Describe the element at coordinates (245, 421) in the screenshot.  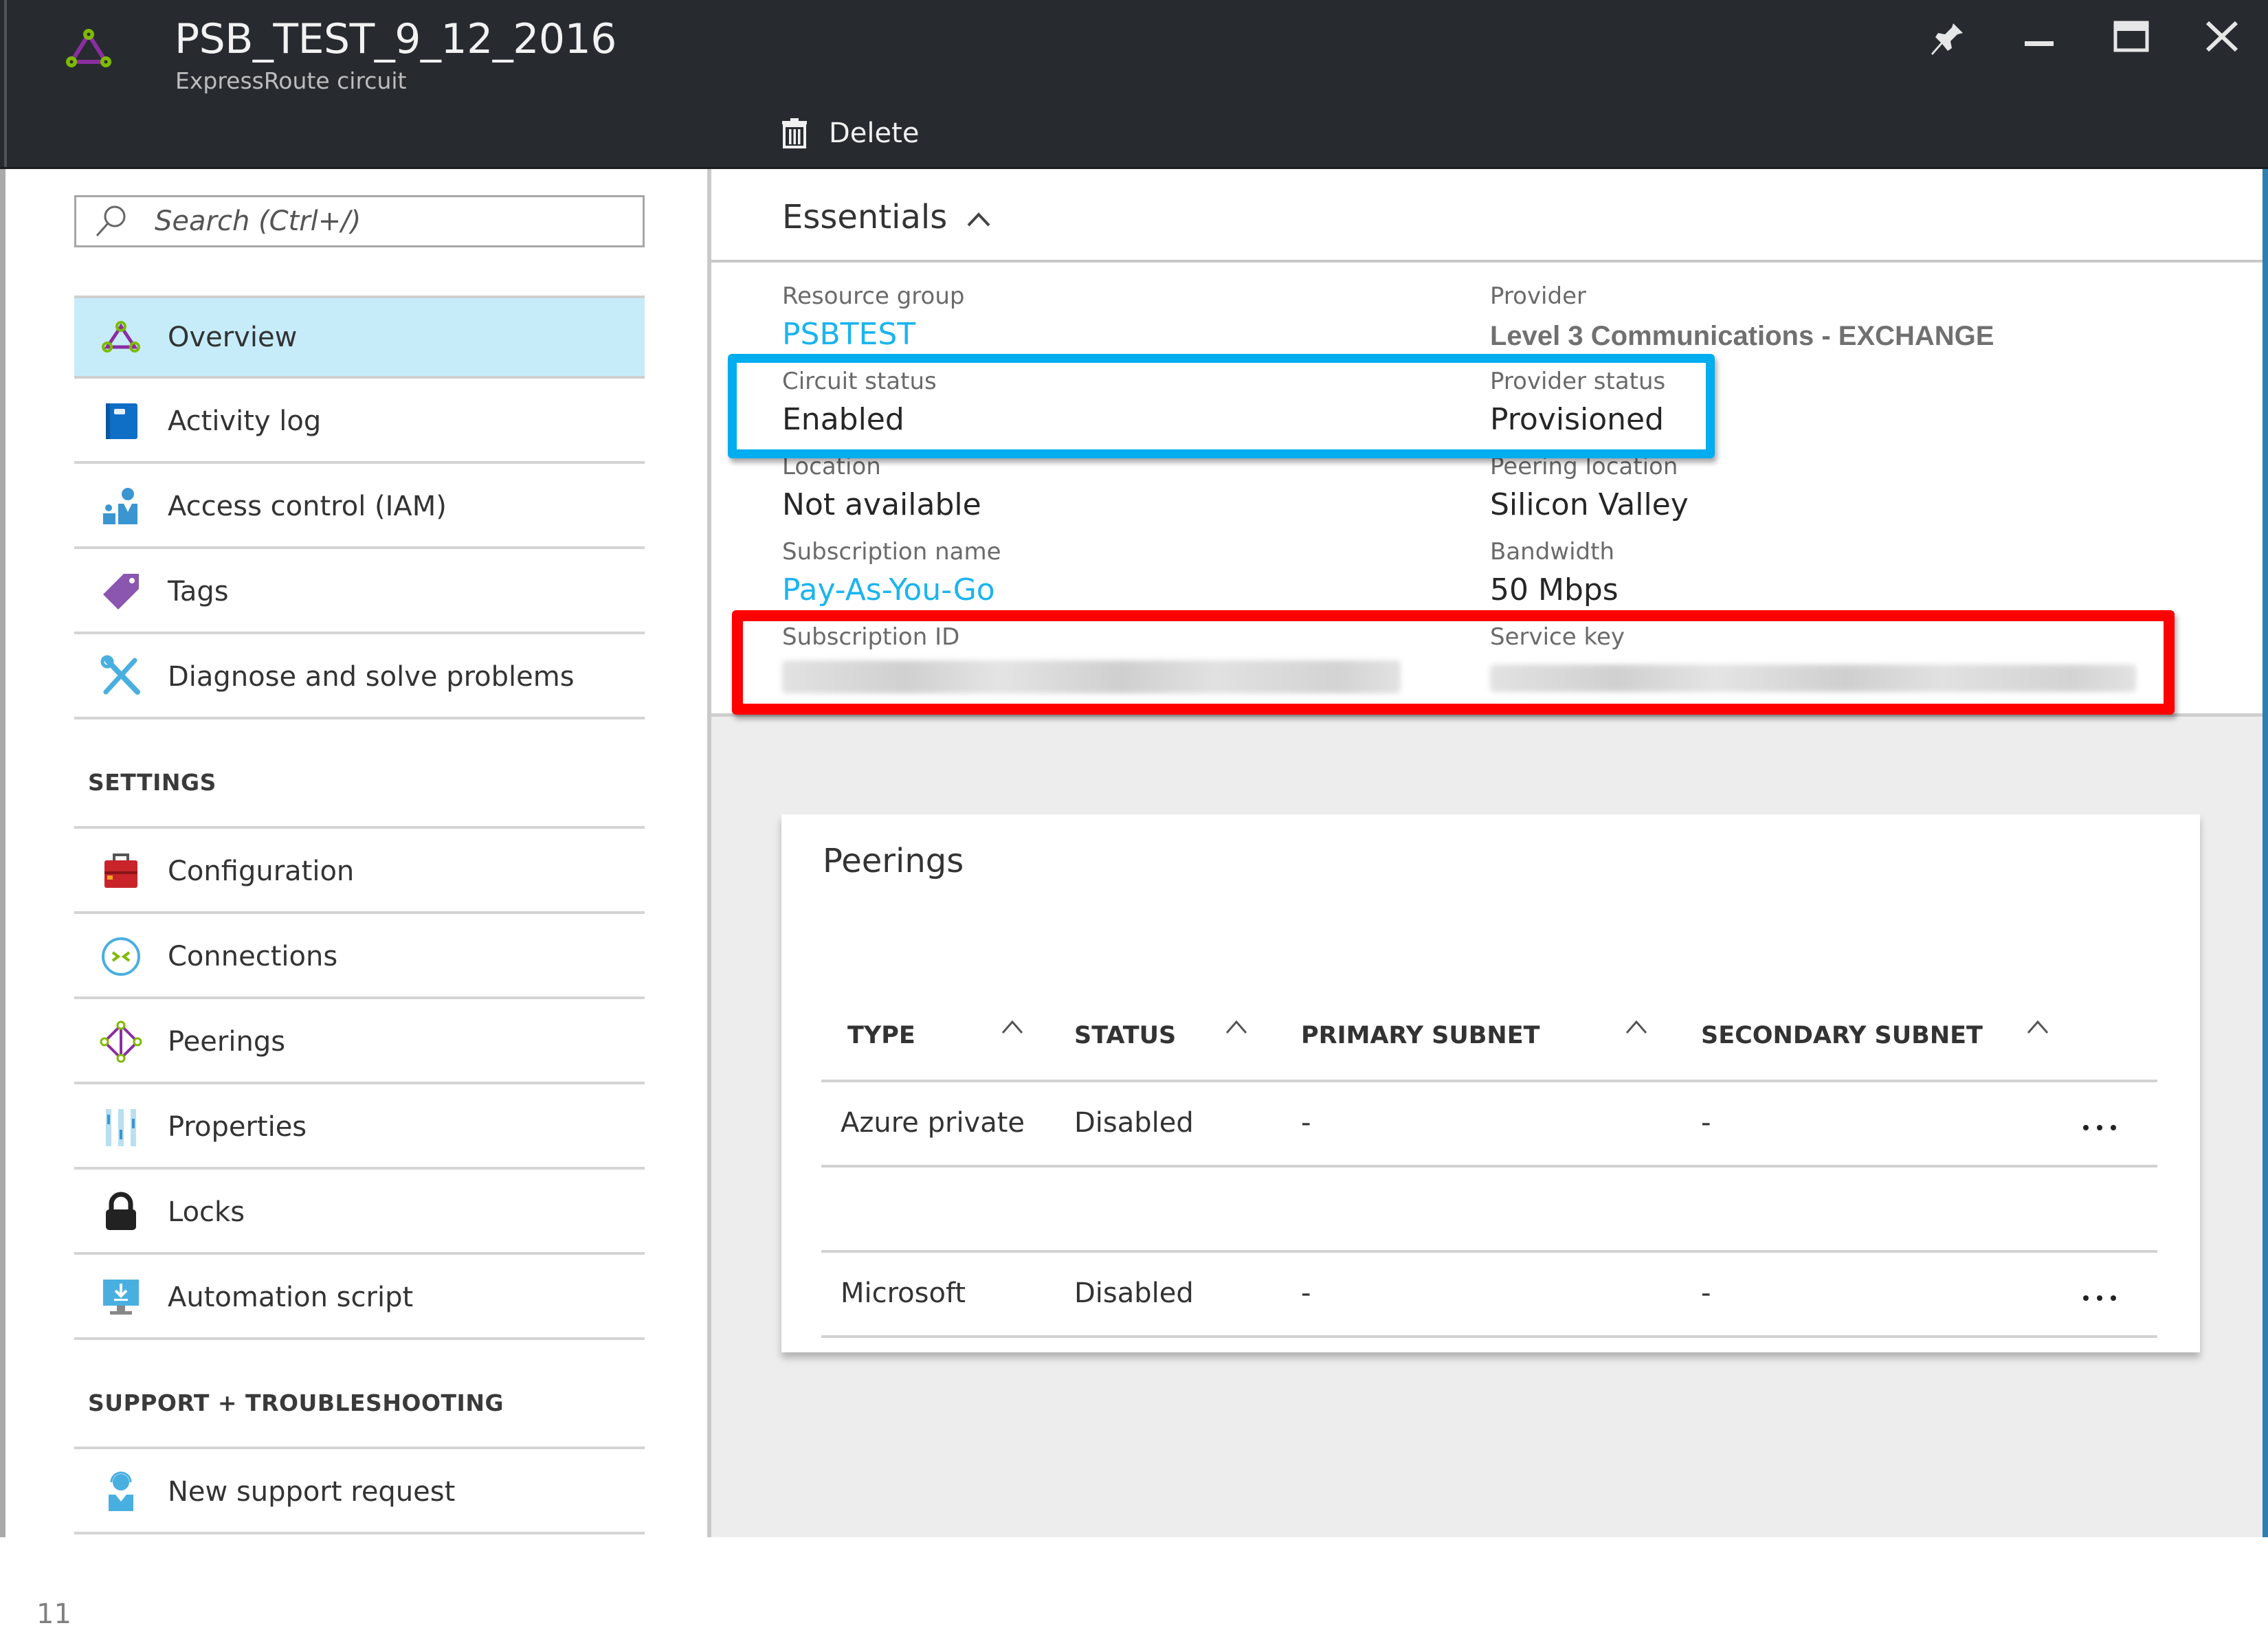
I see `menu-item-label: Activity log` at that location.